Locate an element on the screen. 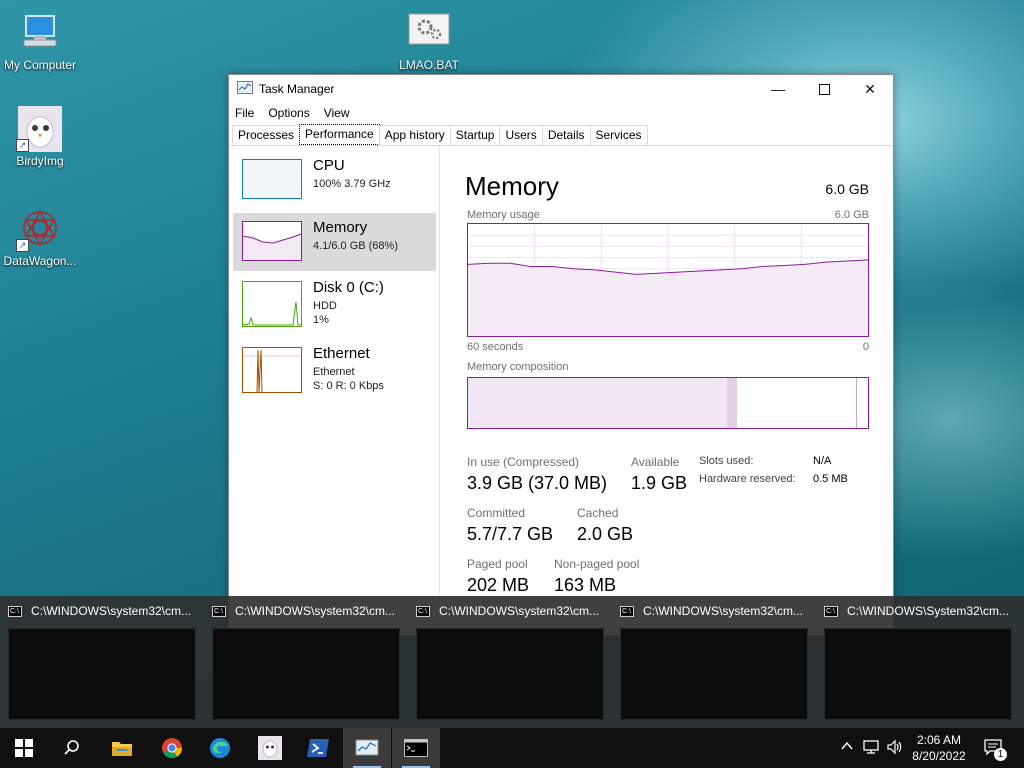 This screenshot has height=768, width=1024. tab-users: Users is located at coordinates (521, 135).